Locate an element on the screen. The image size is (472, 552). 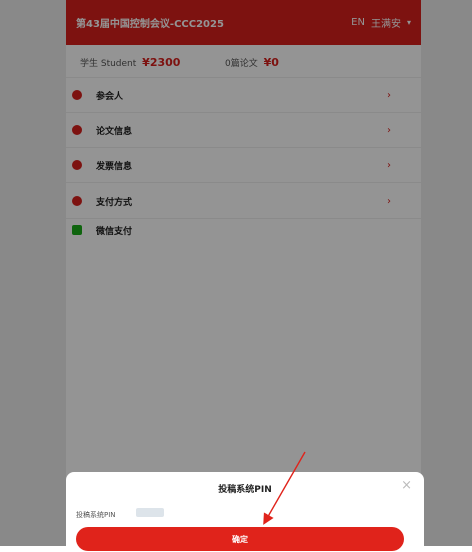
pin-dialog: 投稿系统PIN × 投稿系统PIN 确定 is located at coordinates (245, 512).